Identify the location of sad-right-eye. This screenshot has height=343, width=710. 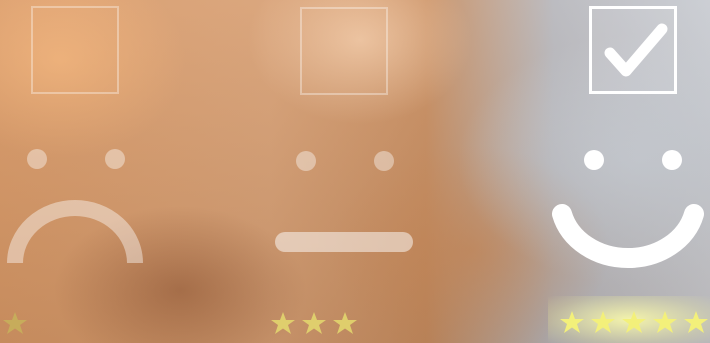
(115, 159).